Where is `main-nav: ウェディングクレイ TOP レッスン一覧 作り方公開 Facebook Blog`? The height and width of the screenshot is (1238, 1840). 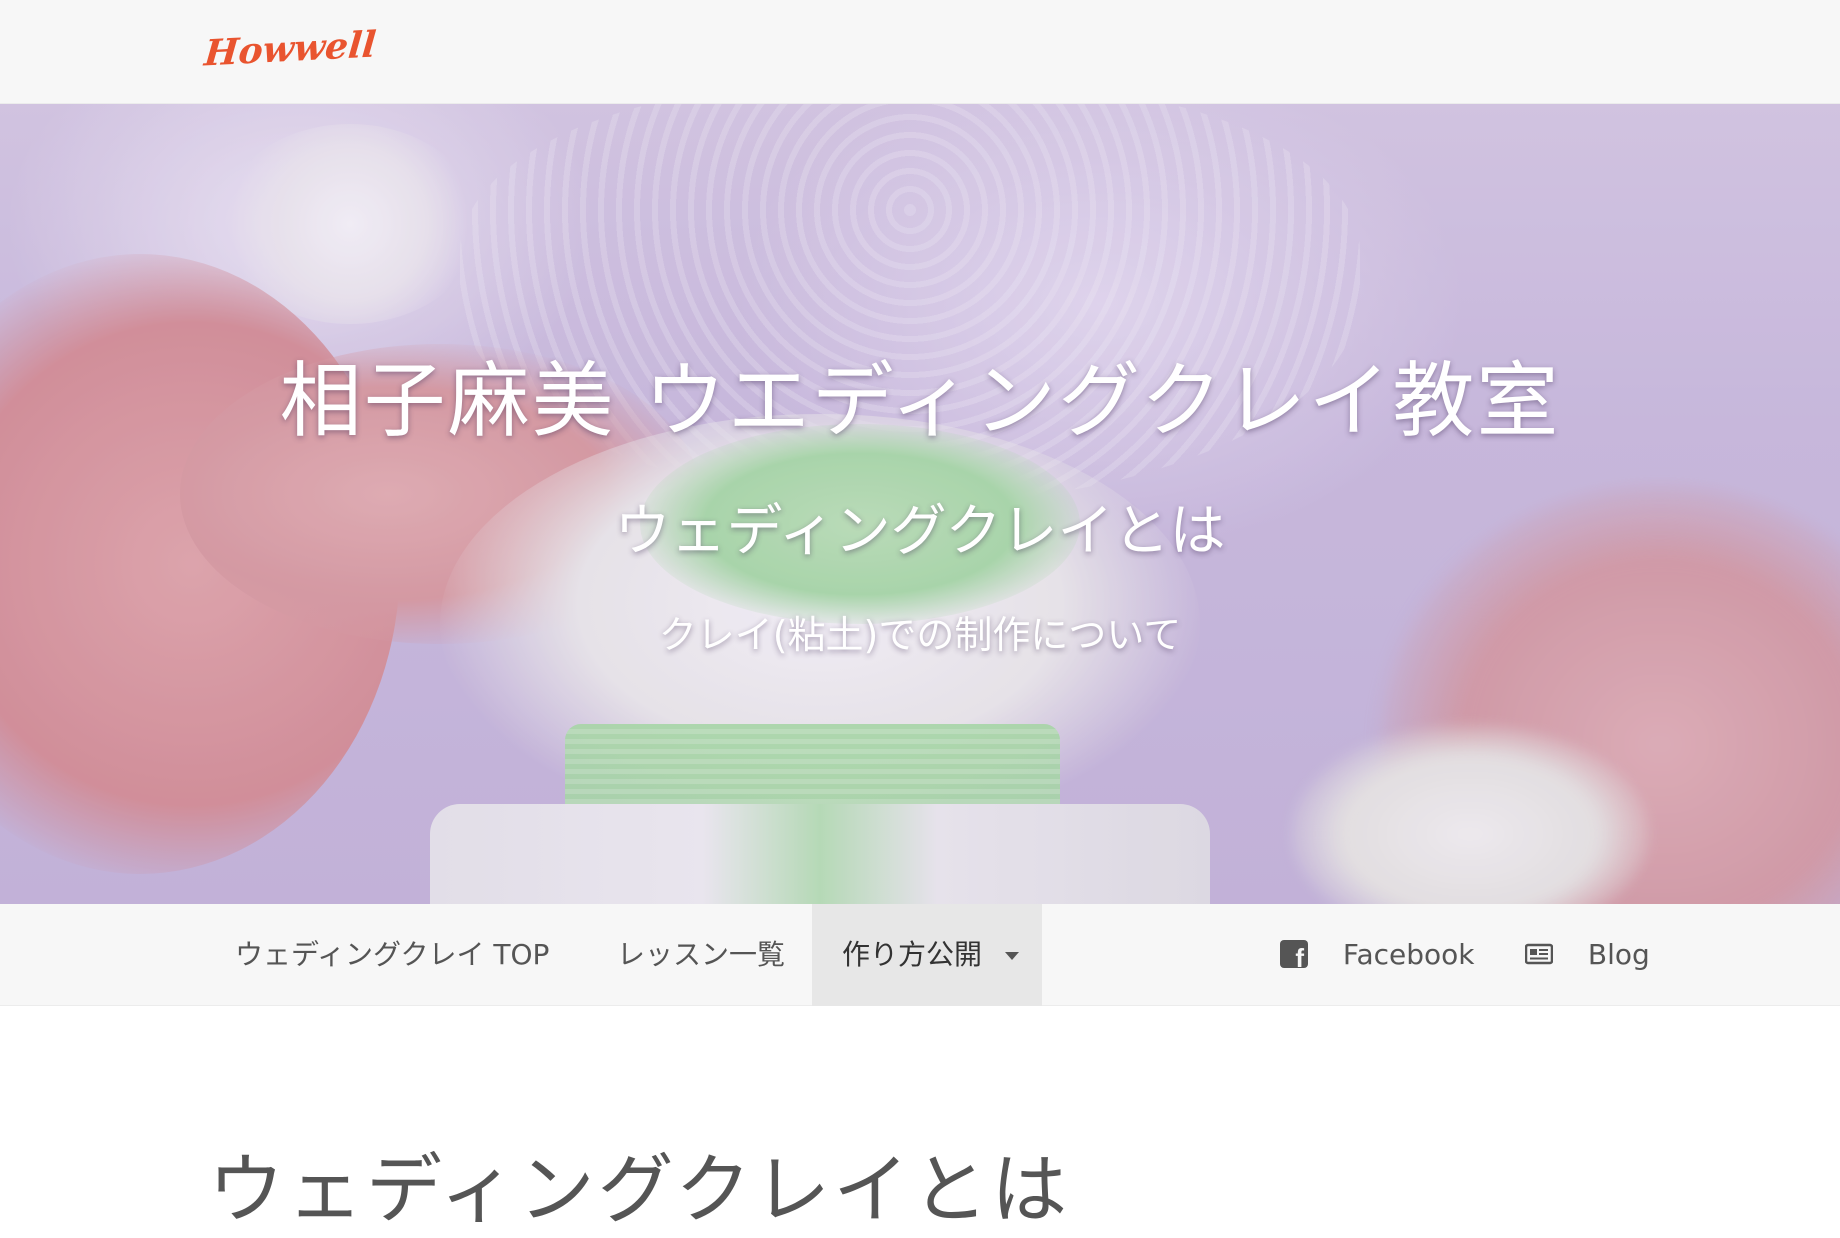
main-nav: ウェディングクレイ TOP レッスン一覧 作り方公開 Facebook Blog is located at coordinates (920, 955).